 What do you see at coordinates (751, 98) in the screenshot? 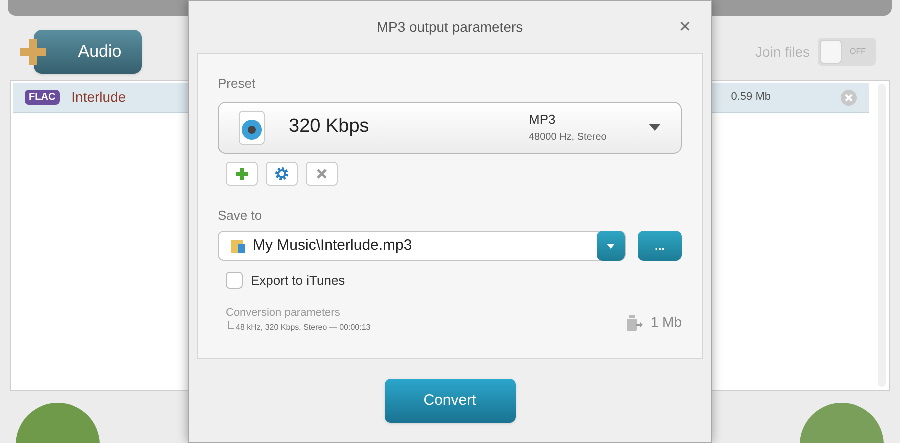
I see `file-size: 0.59 Mb` at bounding box center [751, 98].